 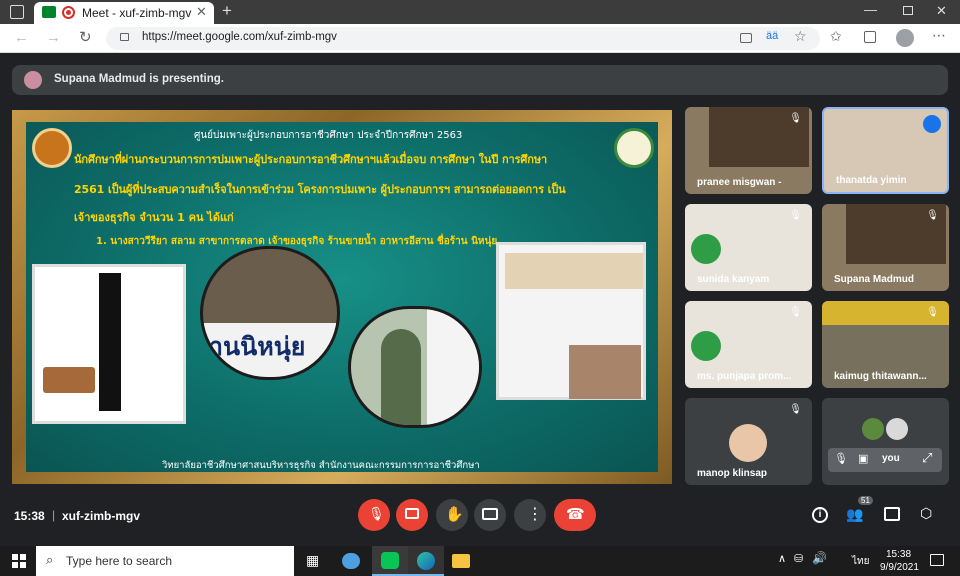 What do you see at coordinates (53, 37) in the screenshot?
I see `forward-icon: →` at bounding box center [53, 37].